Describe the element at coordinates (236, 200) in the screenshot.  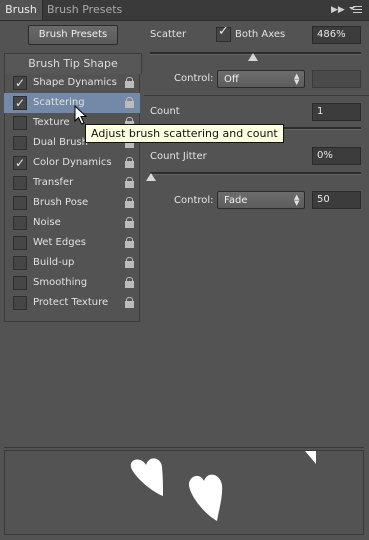
I see `count-jitter-control-value: Fade` at that location.